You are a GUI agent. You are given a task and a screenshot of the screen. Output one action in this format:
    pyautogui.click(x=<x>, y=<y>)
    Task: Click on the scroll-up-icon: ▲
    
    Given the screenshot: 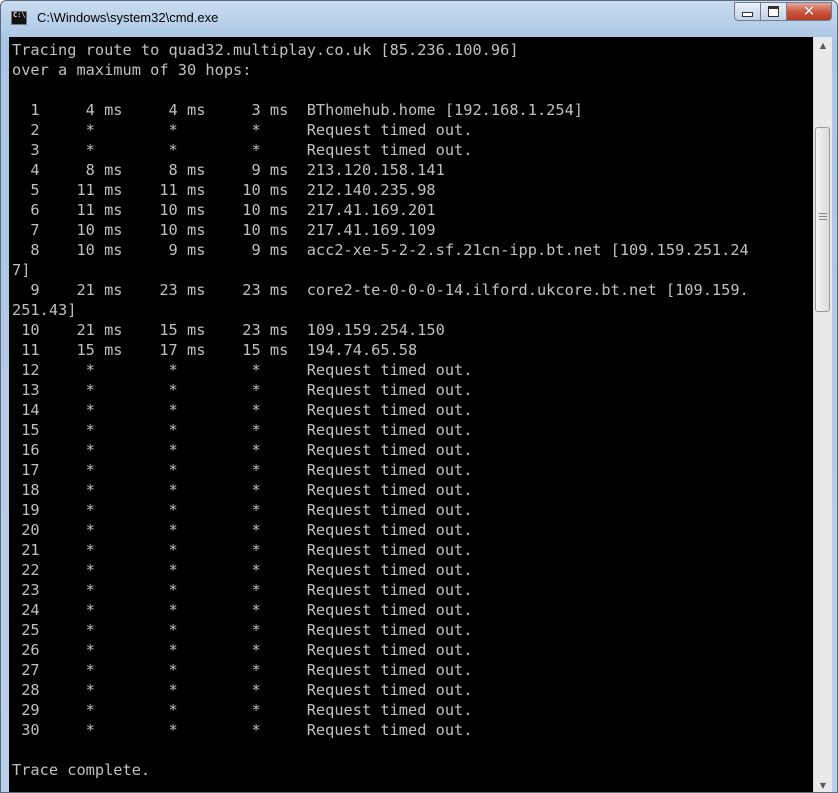 What is the action you would take?
    pyautogui.click(x=823, y=45)
    